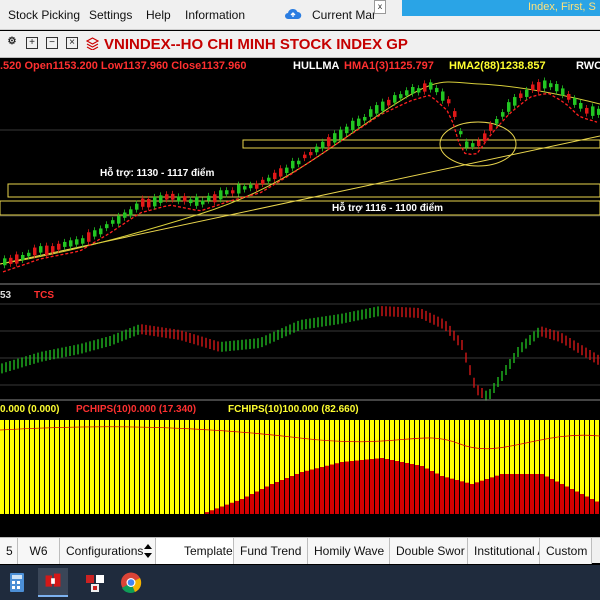  Describe the element at coordinates (12, 43) in the screenshot. I see `settings-icon: ⚙` at that location.